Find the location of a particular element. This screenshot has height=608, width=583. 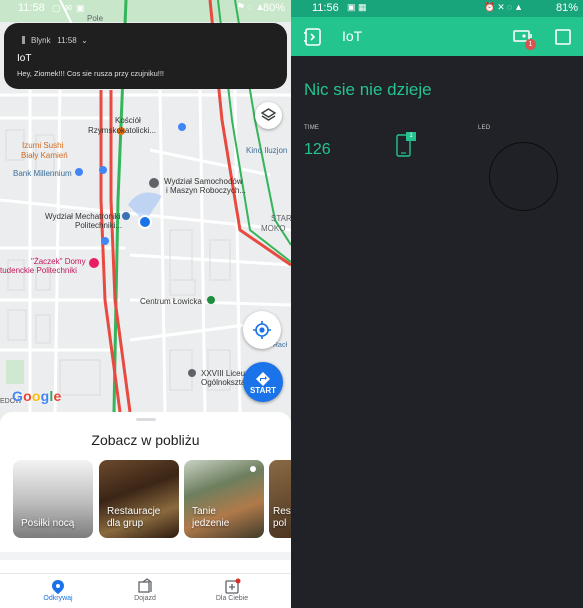

sheet-drag-handle is located at coordinates (146, 419).